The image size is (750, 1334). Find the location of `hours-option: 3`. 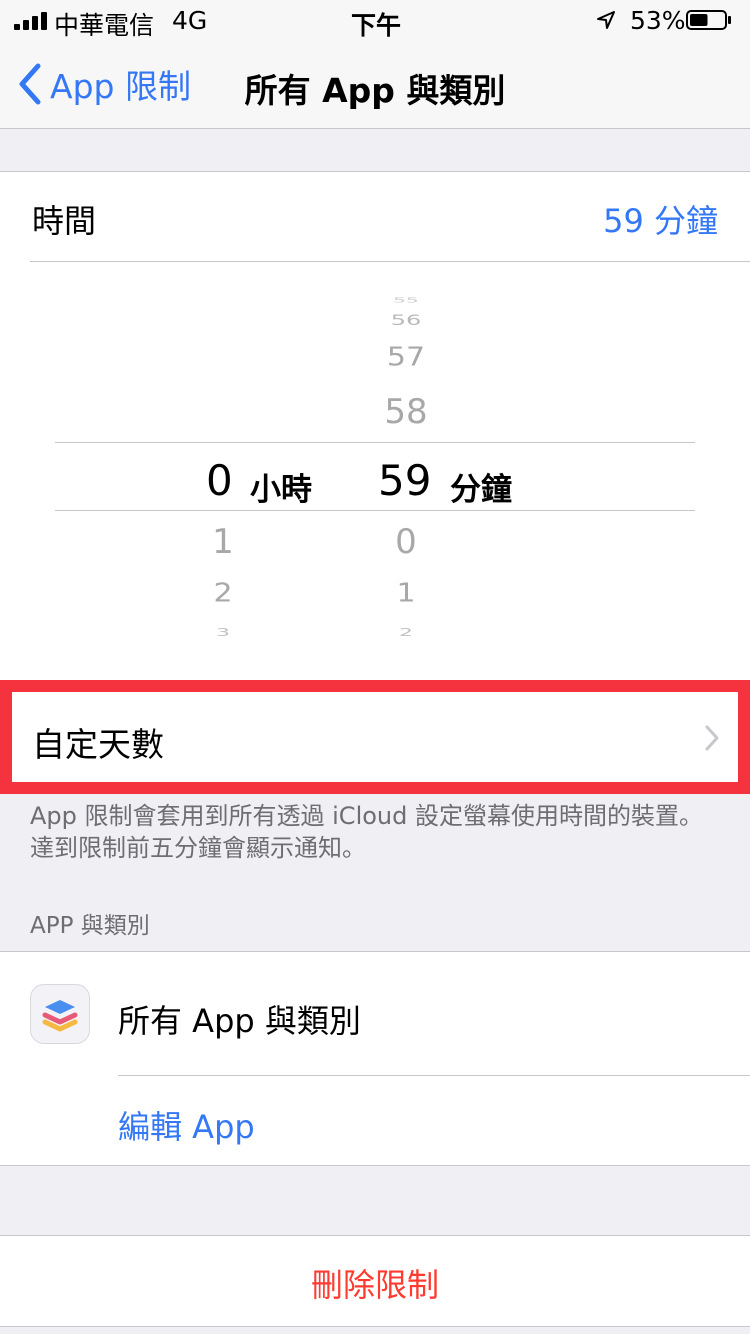

hours-option: 3 is located at coordinates (223, 632).